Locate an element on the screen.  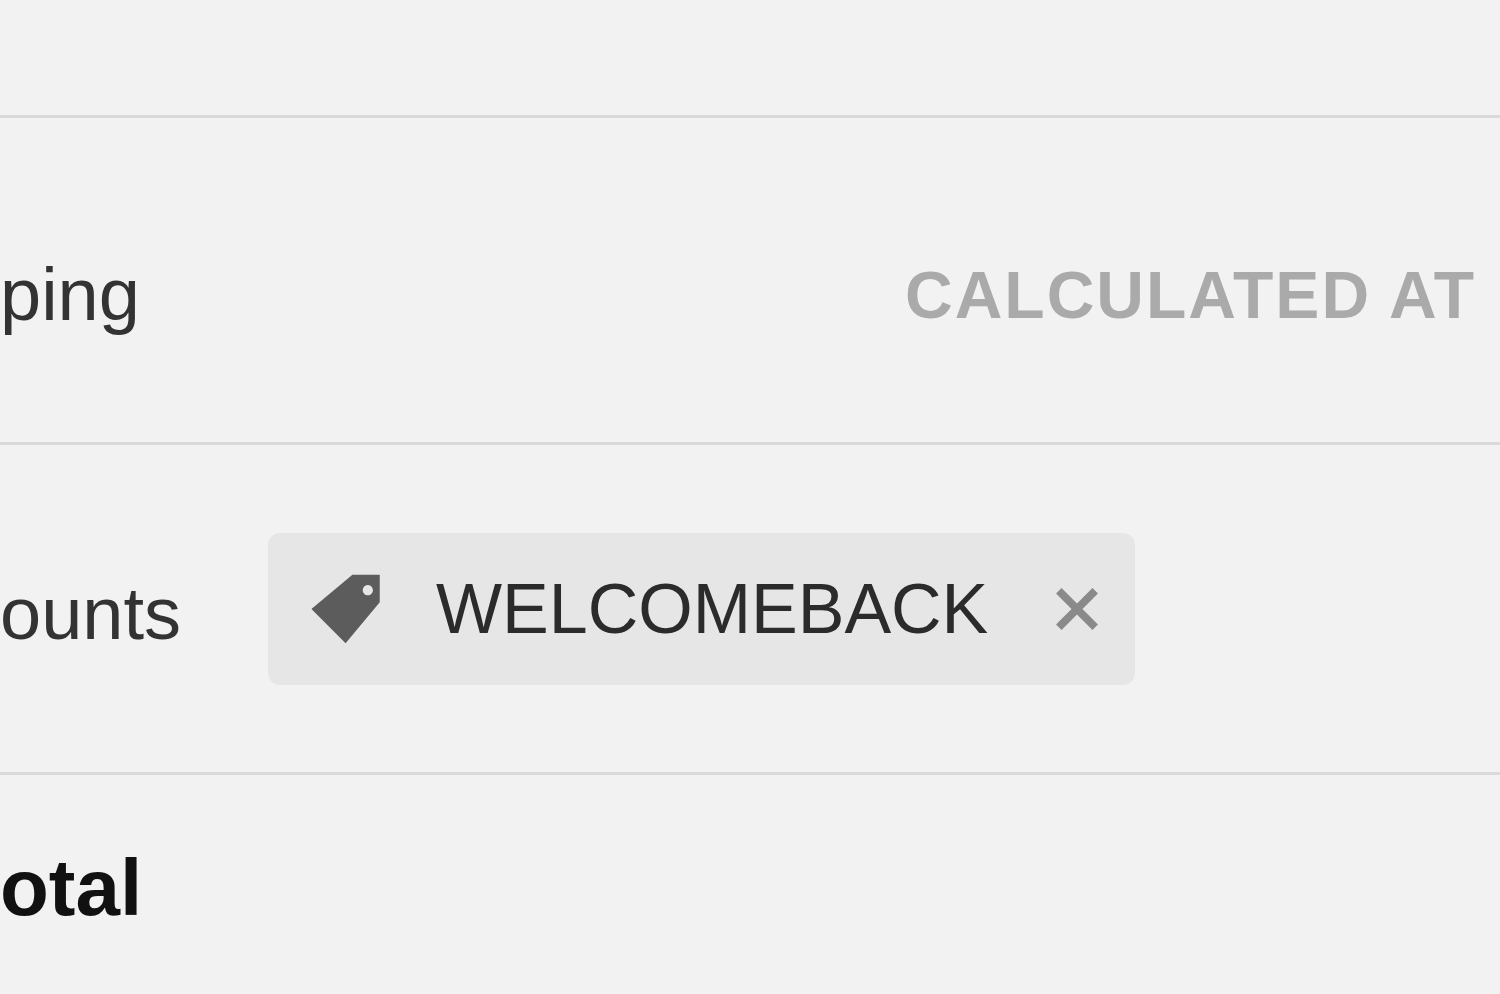
total-label: otal is located at coordinates (71, 888).